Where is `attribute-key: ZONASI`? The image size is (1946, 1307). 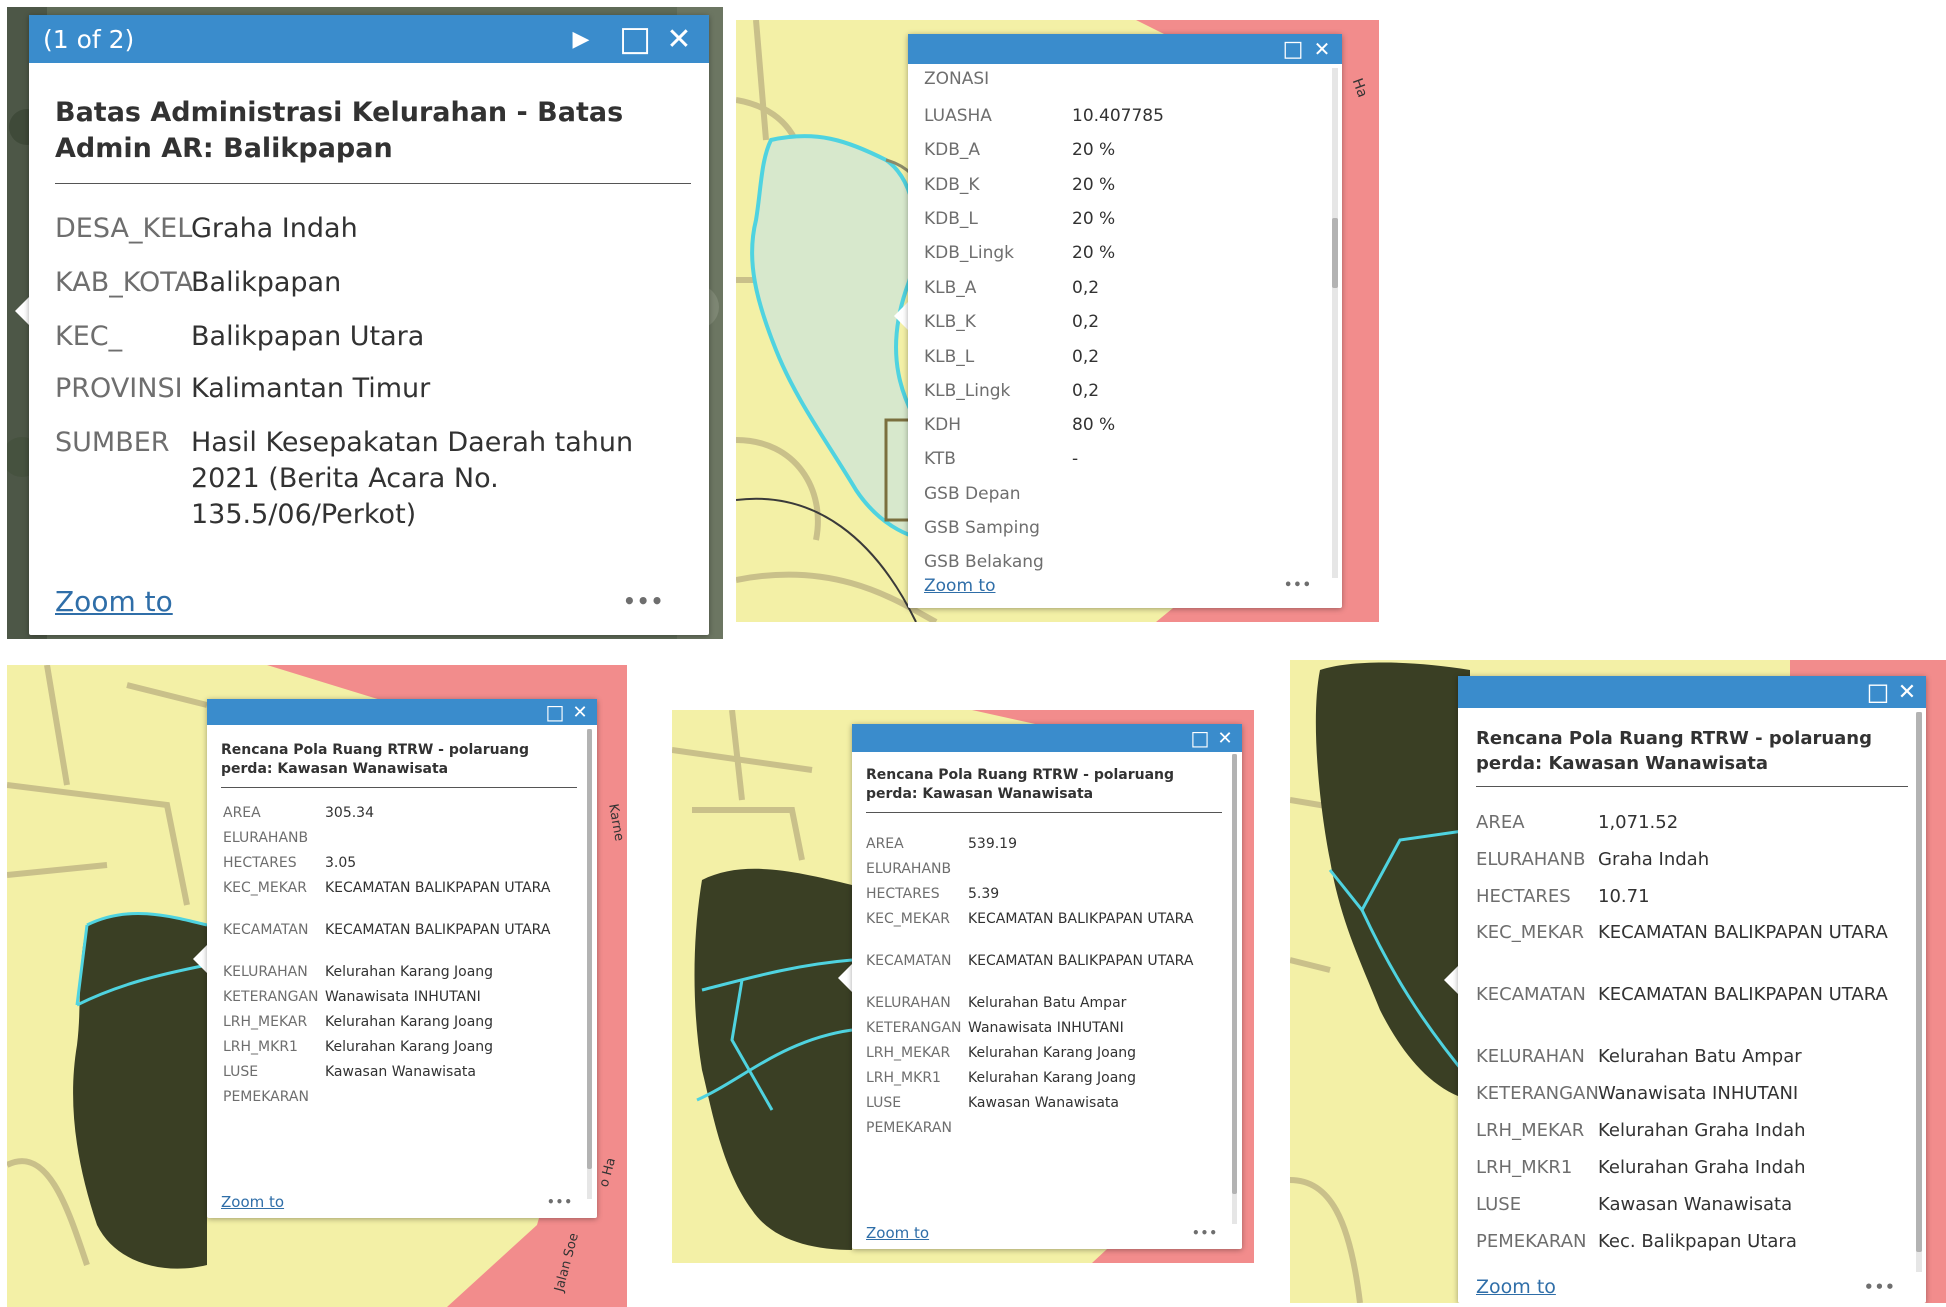
attribute-key: ZONASI is located at coordinates (957, 79).